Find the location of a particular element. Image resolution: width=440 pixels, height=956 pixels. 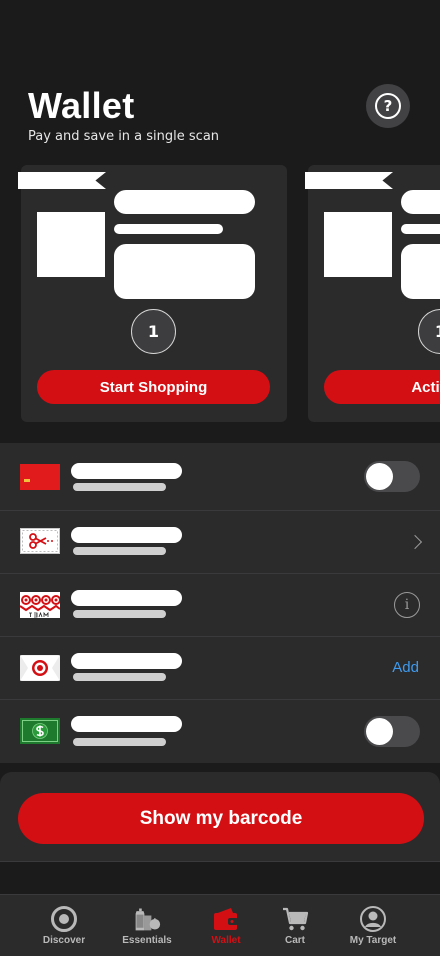

page-title: Wallet is located at coordinates (81, 105).